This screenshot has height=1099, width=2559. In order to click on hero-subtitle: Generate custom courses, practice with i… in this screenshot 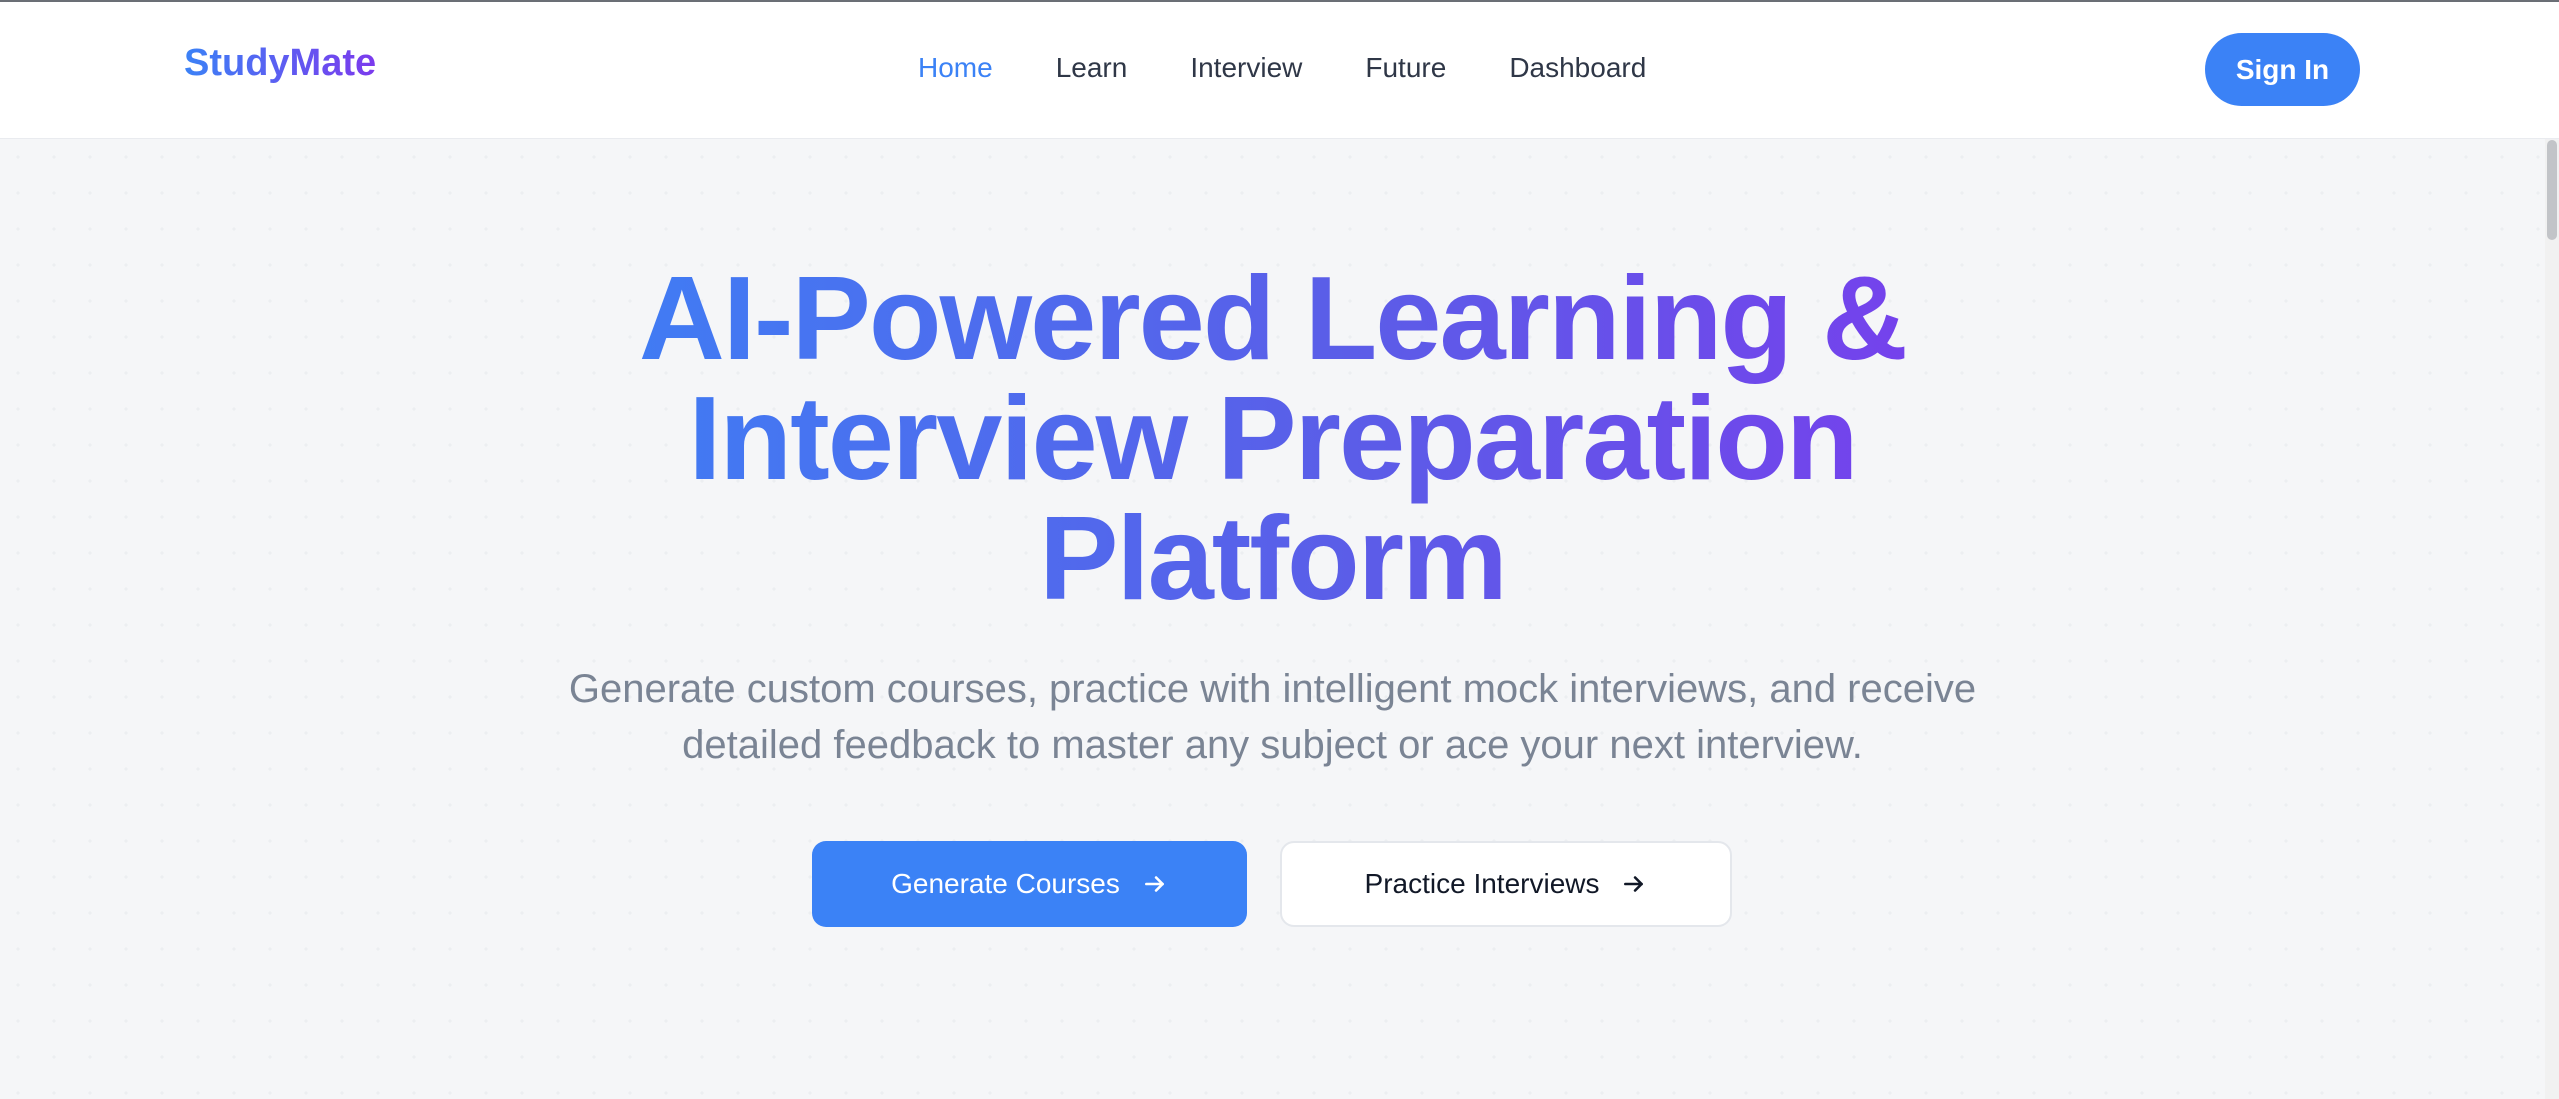, I will do `click(1272, 717)`.